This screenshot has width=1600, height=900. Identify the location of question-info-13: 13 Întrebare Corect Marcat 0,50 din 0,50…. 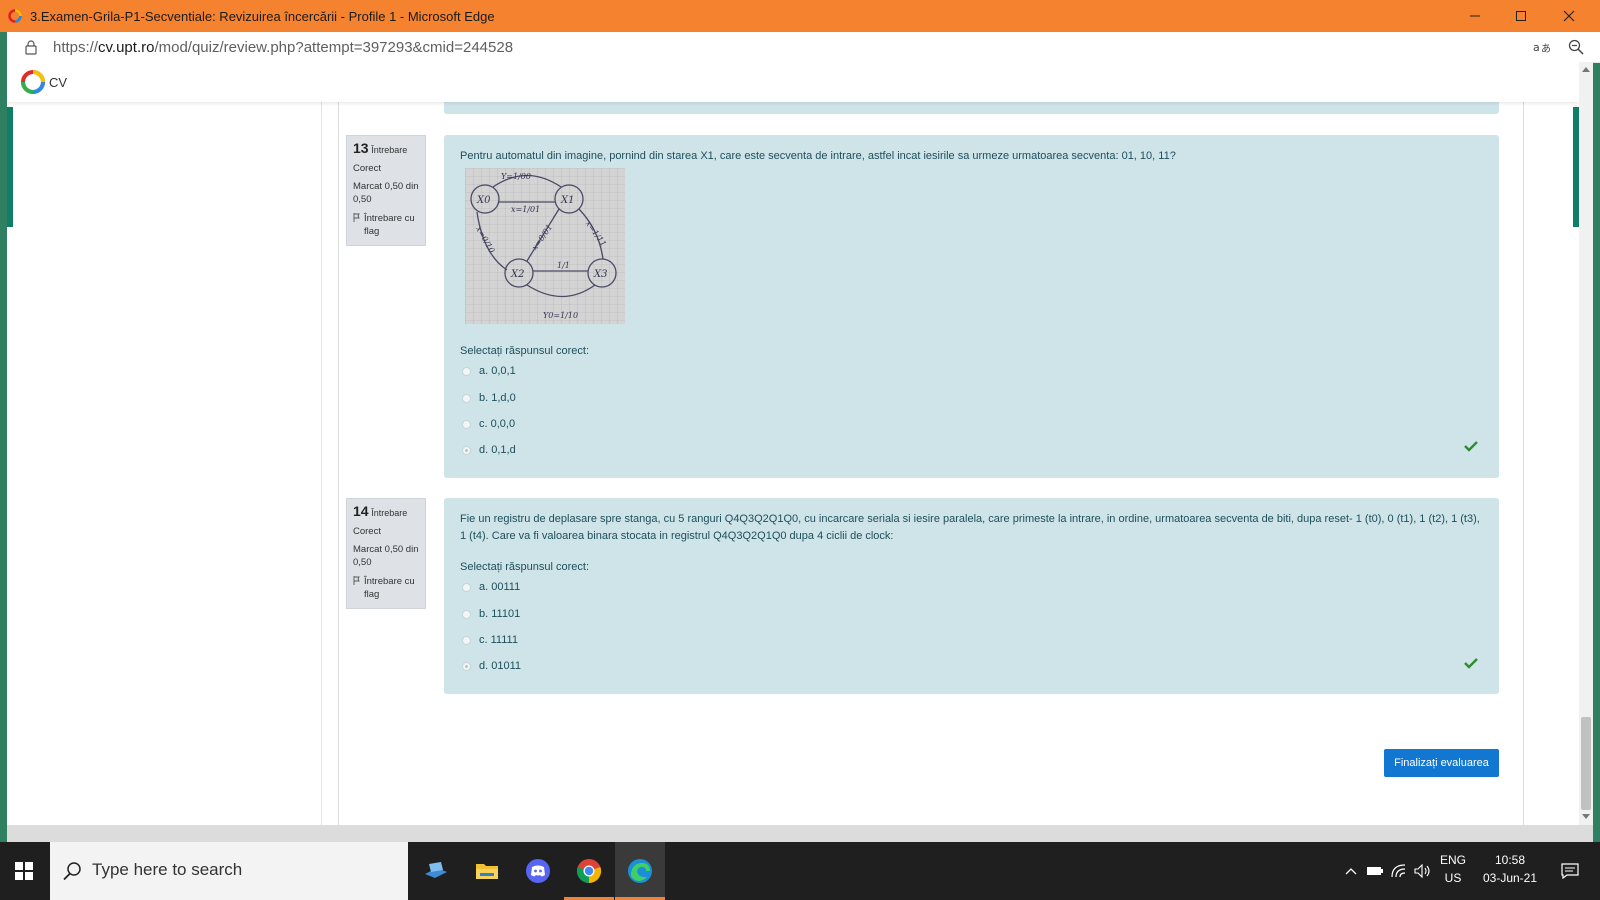
(386, 190).